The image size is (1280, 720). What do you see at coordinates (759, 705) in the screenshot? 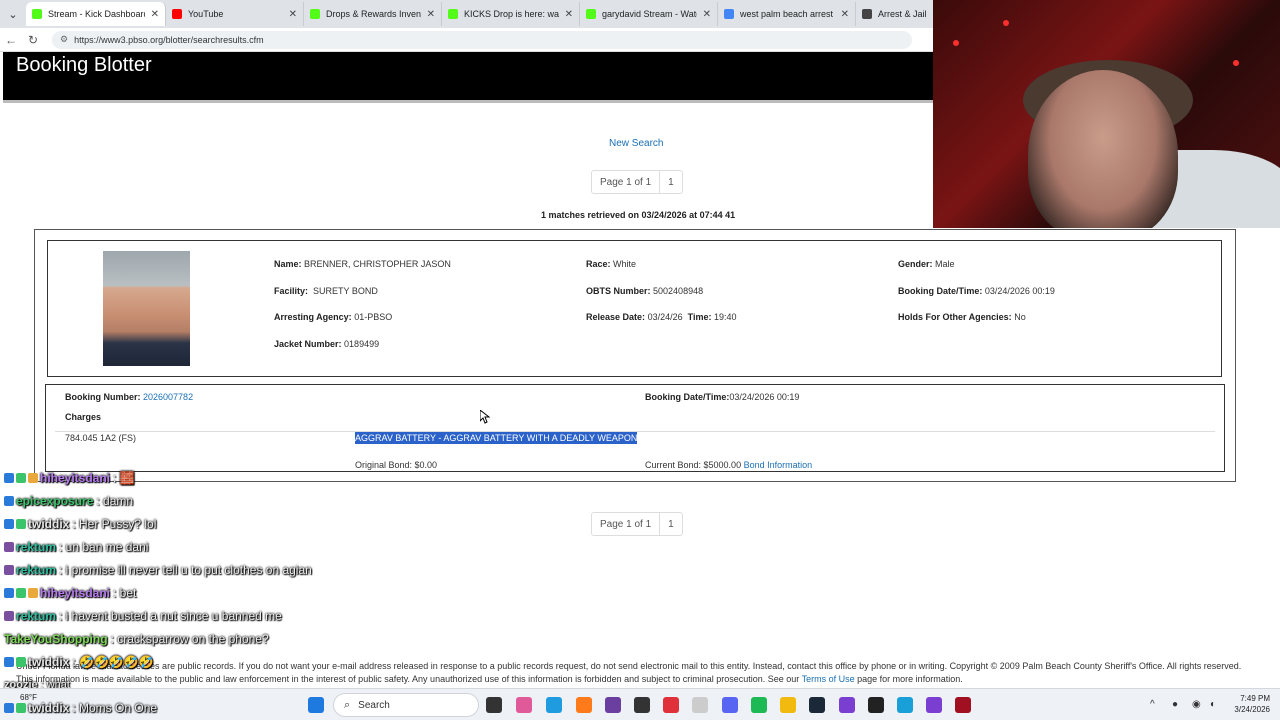
I see `spotify-icon` at bounding box center [759, 705].